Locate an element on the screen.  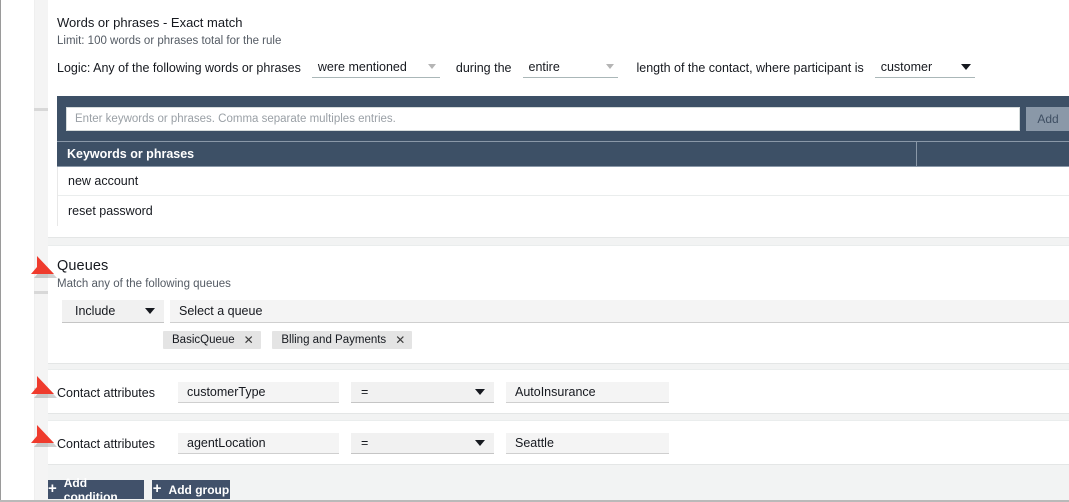
queue-tag: BasicQueue ✕ is located at coordinates (212, 340).